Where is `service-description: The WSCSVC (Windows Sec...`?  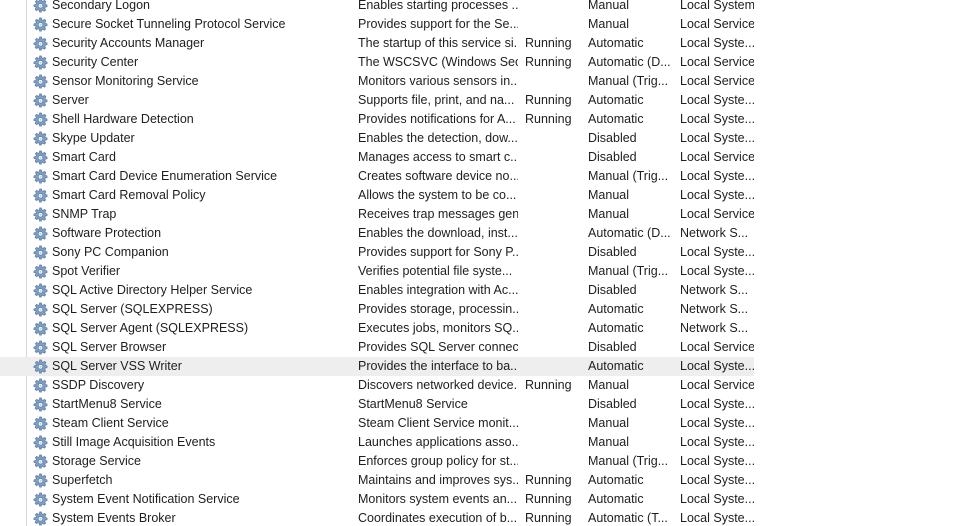
service-description: The WSCSVC (Windows Sec... is located at coordinates (438, 62).